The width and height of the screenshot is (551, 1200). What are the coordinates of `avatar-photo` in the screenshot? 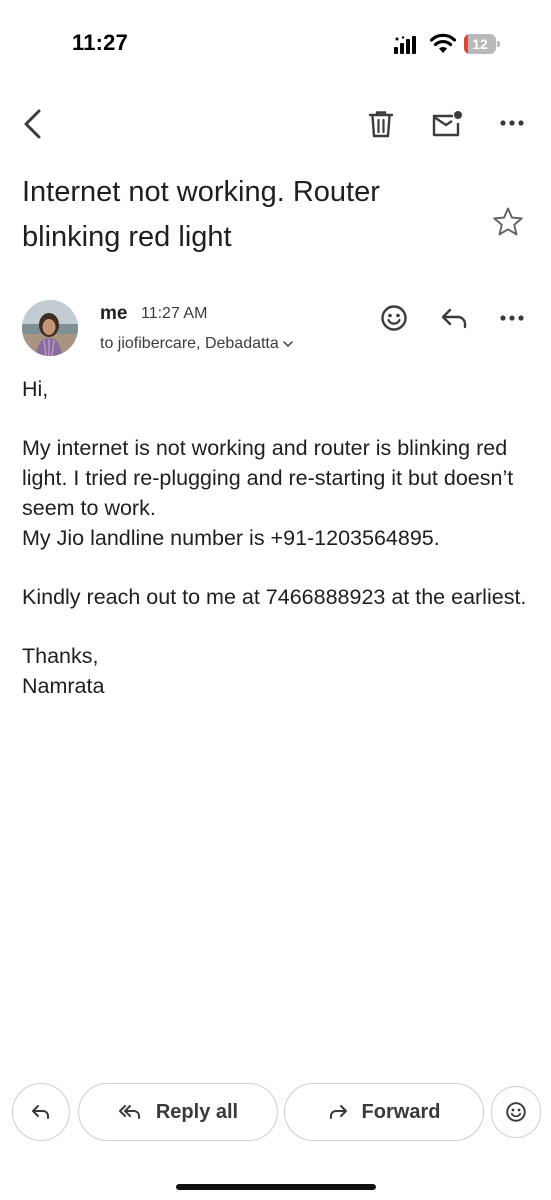 It's located at (50, 328).